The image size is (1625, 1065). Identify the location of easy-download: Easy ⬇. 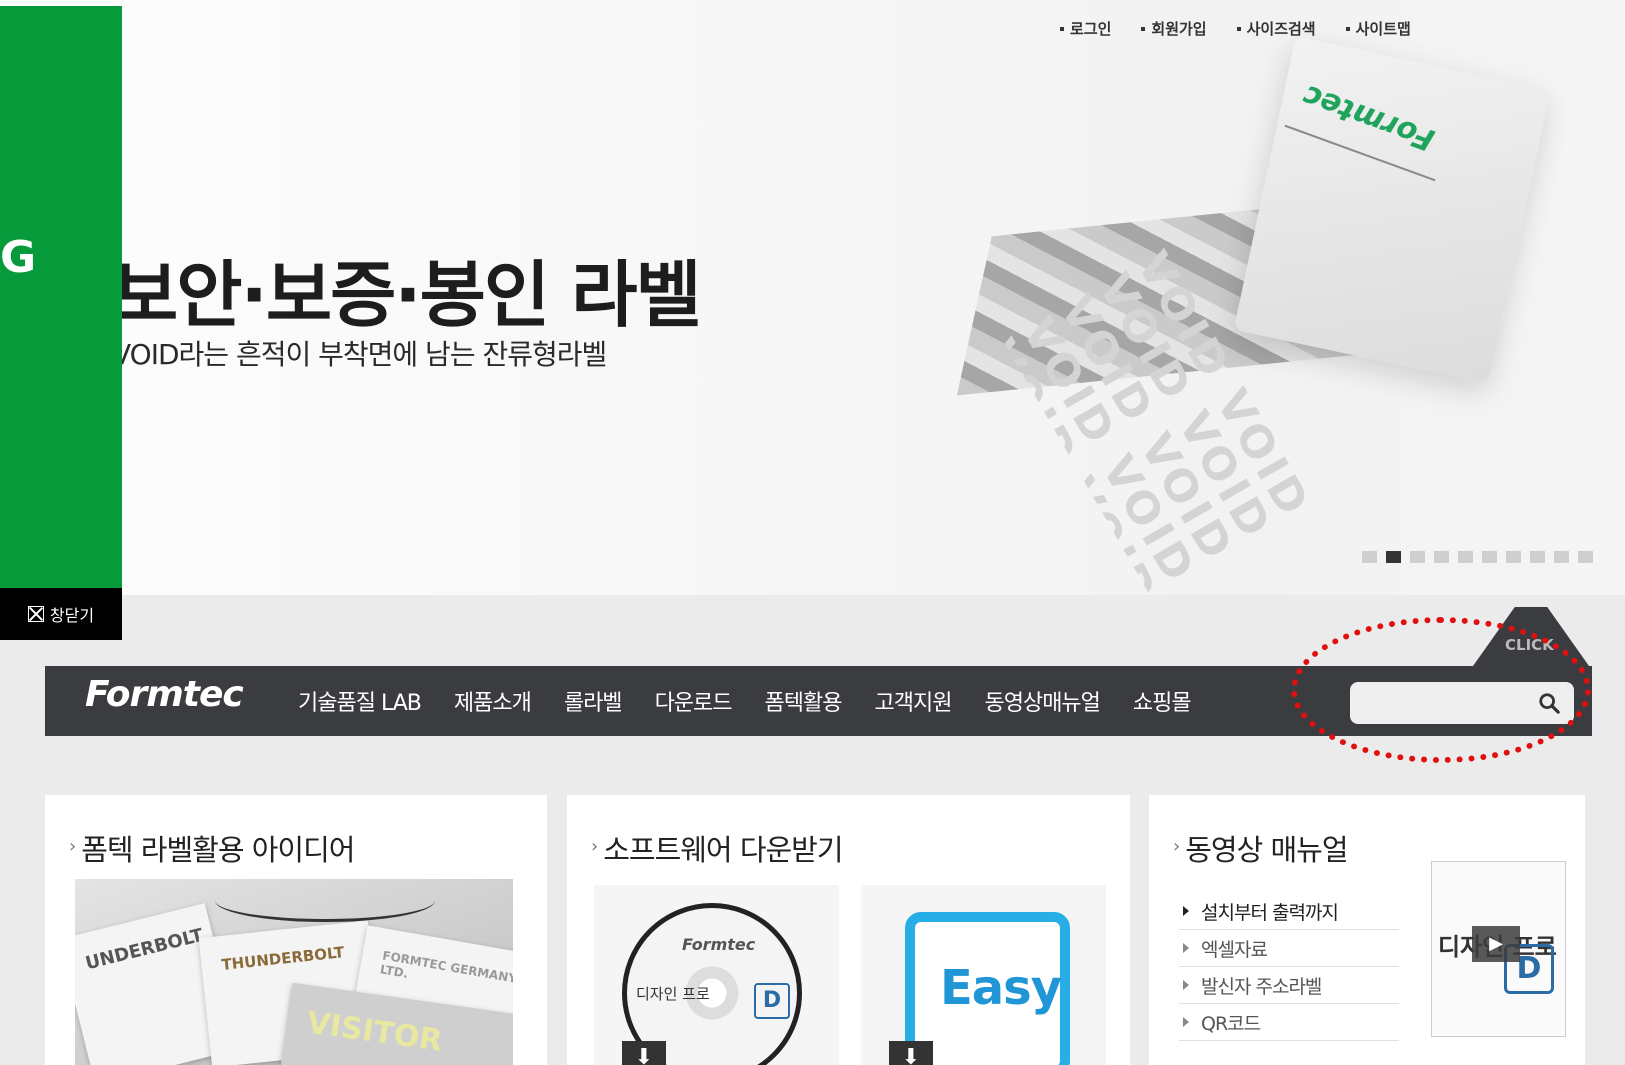
(983, 975).